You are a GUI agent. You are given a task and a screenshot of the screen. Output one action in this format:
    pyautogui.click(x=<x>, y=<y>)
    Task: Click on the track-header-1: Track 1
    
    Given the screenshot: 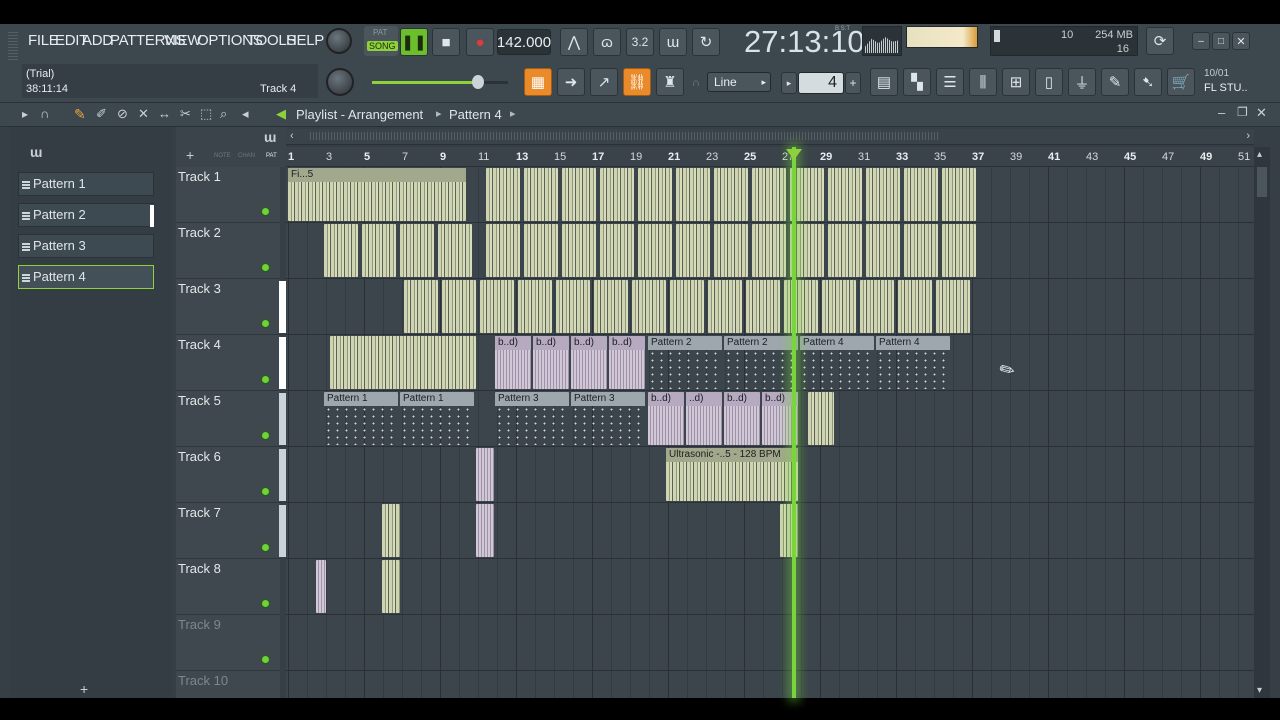 What is the action you would take?
    pyautogui.click(x=228, y=195)
    